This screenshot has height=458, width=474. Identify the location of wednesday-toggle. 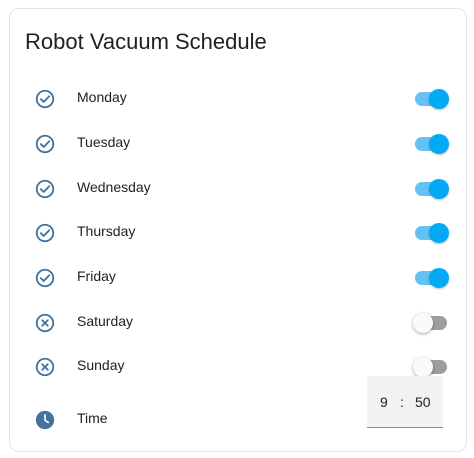
(431, 189).